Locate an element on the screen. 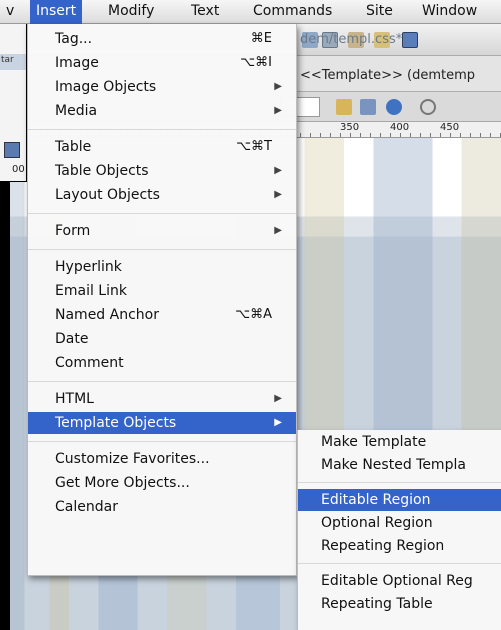 The height and width of the screenshot is (630, 501). menu-site: Site is located at coordinates (379, 12).